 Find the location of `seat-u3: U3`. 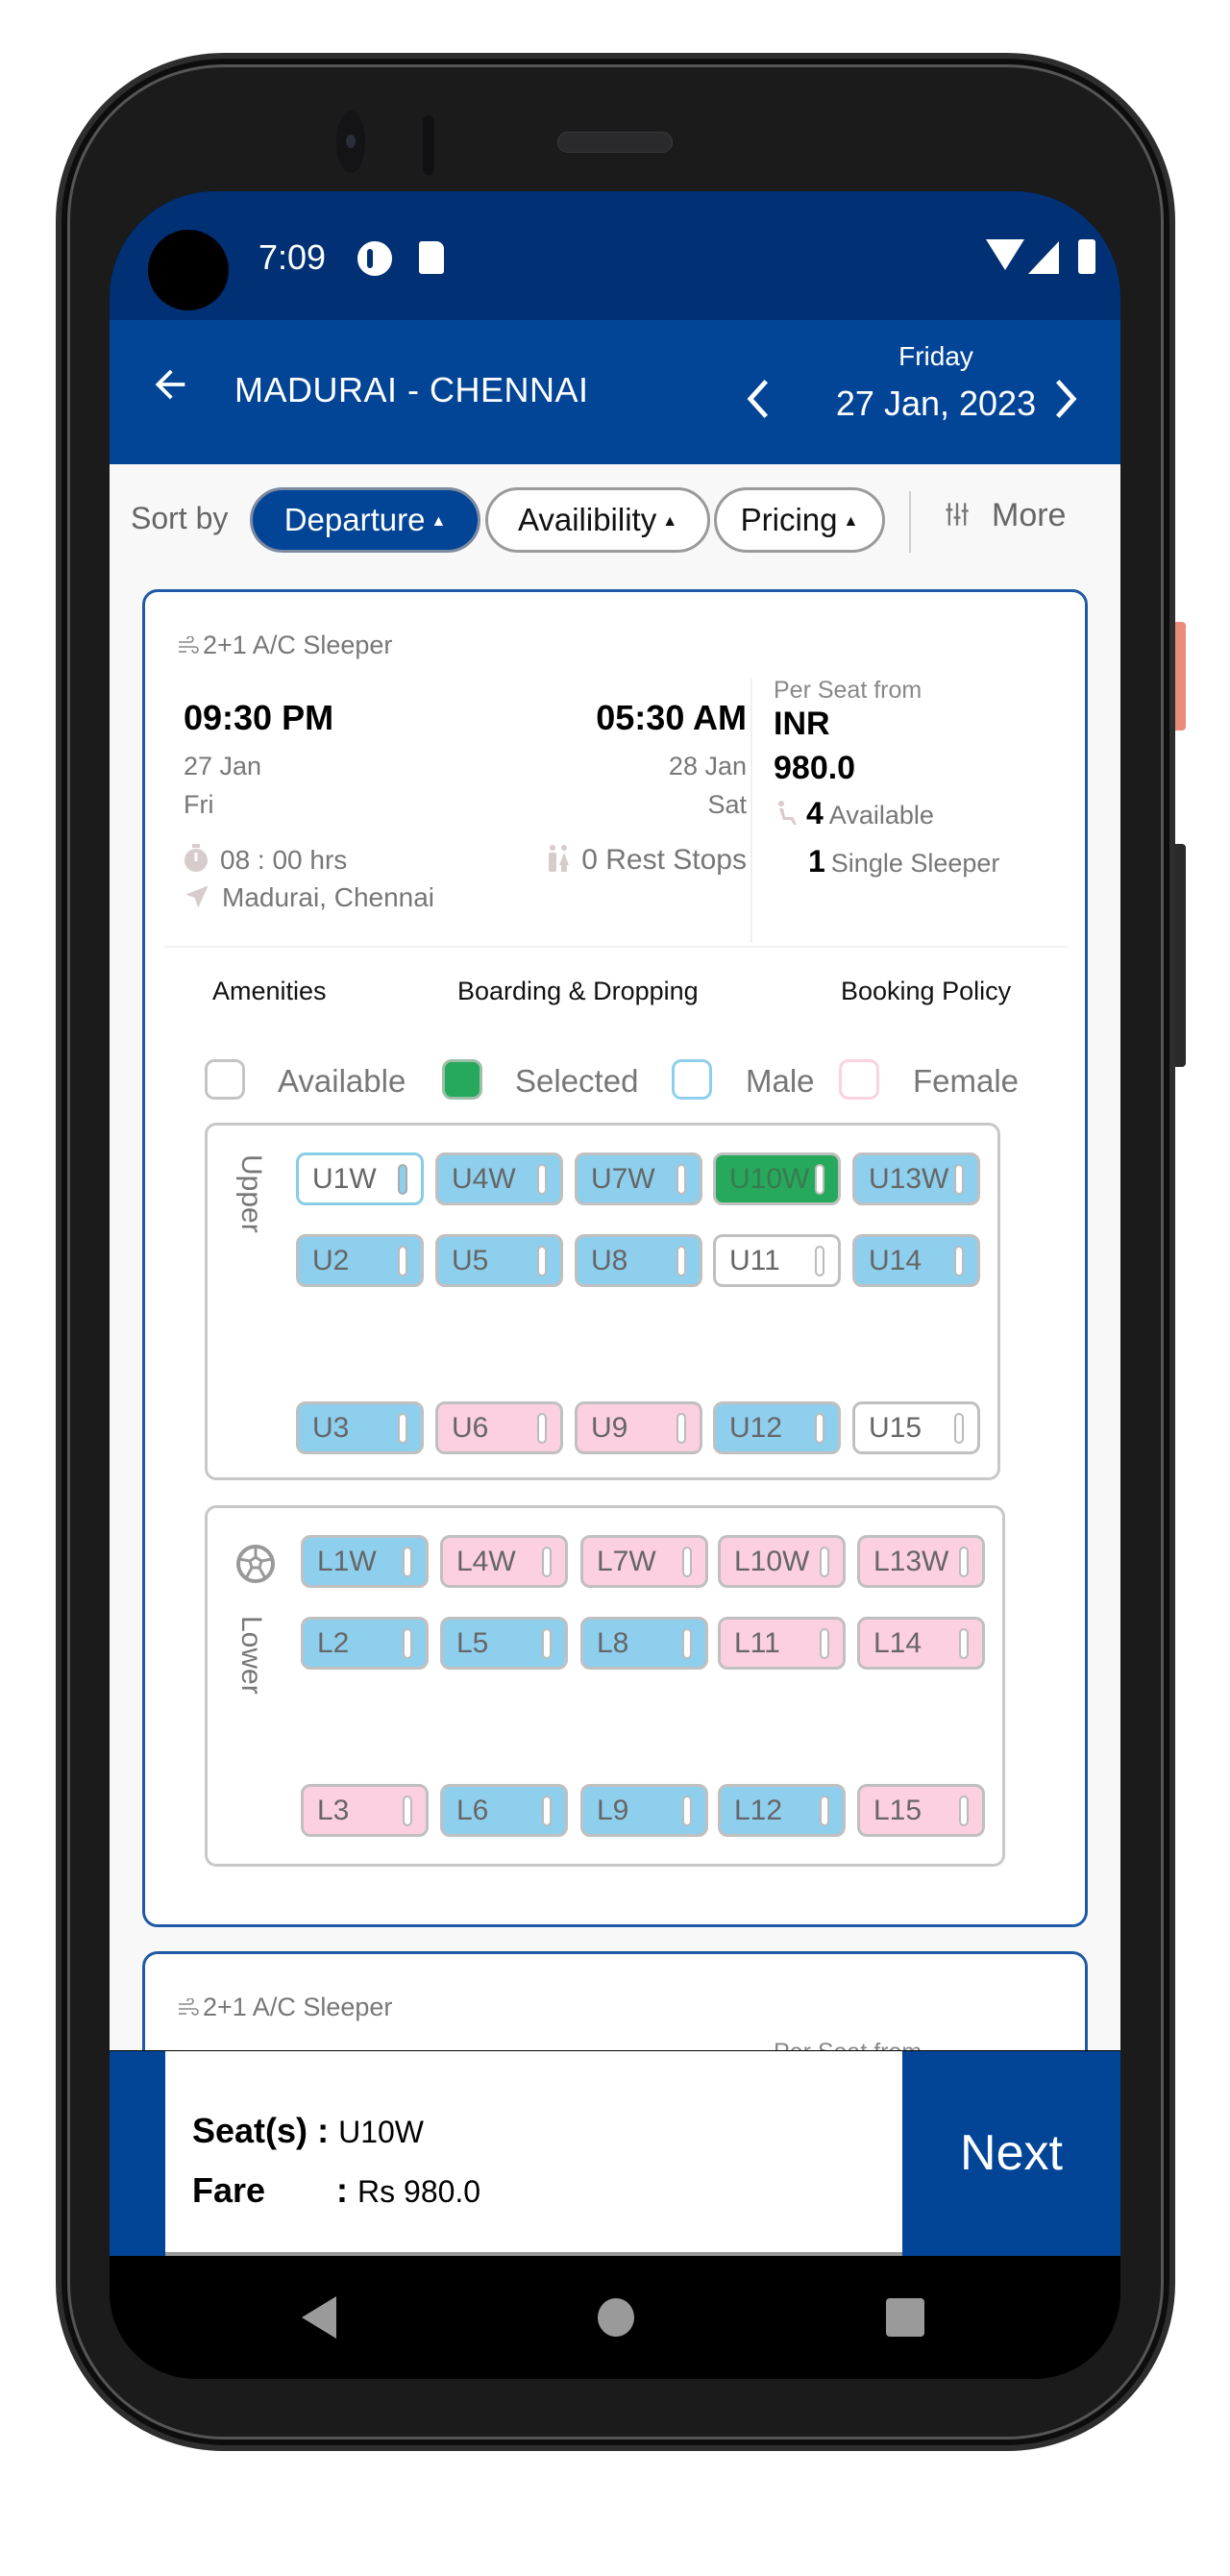

seat-u3: U3 is located at coordinates (360, 1428).